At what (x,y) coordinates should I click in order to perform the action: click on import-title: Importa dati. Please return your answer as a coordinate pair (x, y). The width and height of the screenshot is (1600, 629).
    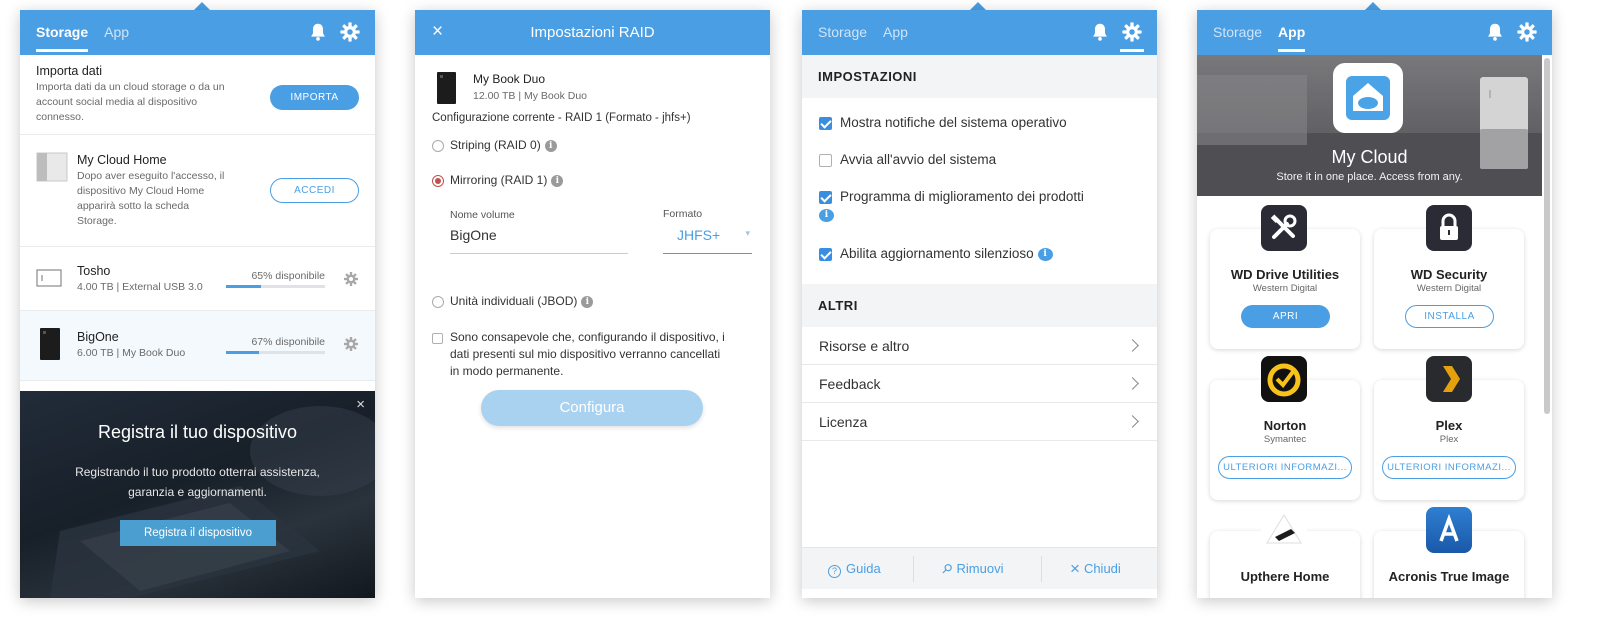
    Looking at the image, I should click on (69, 71).